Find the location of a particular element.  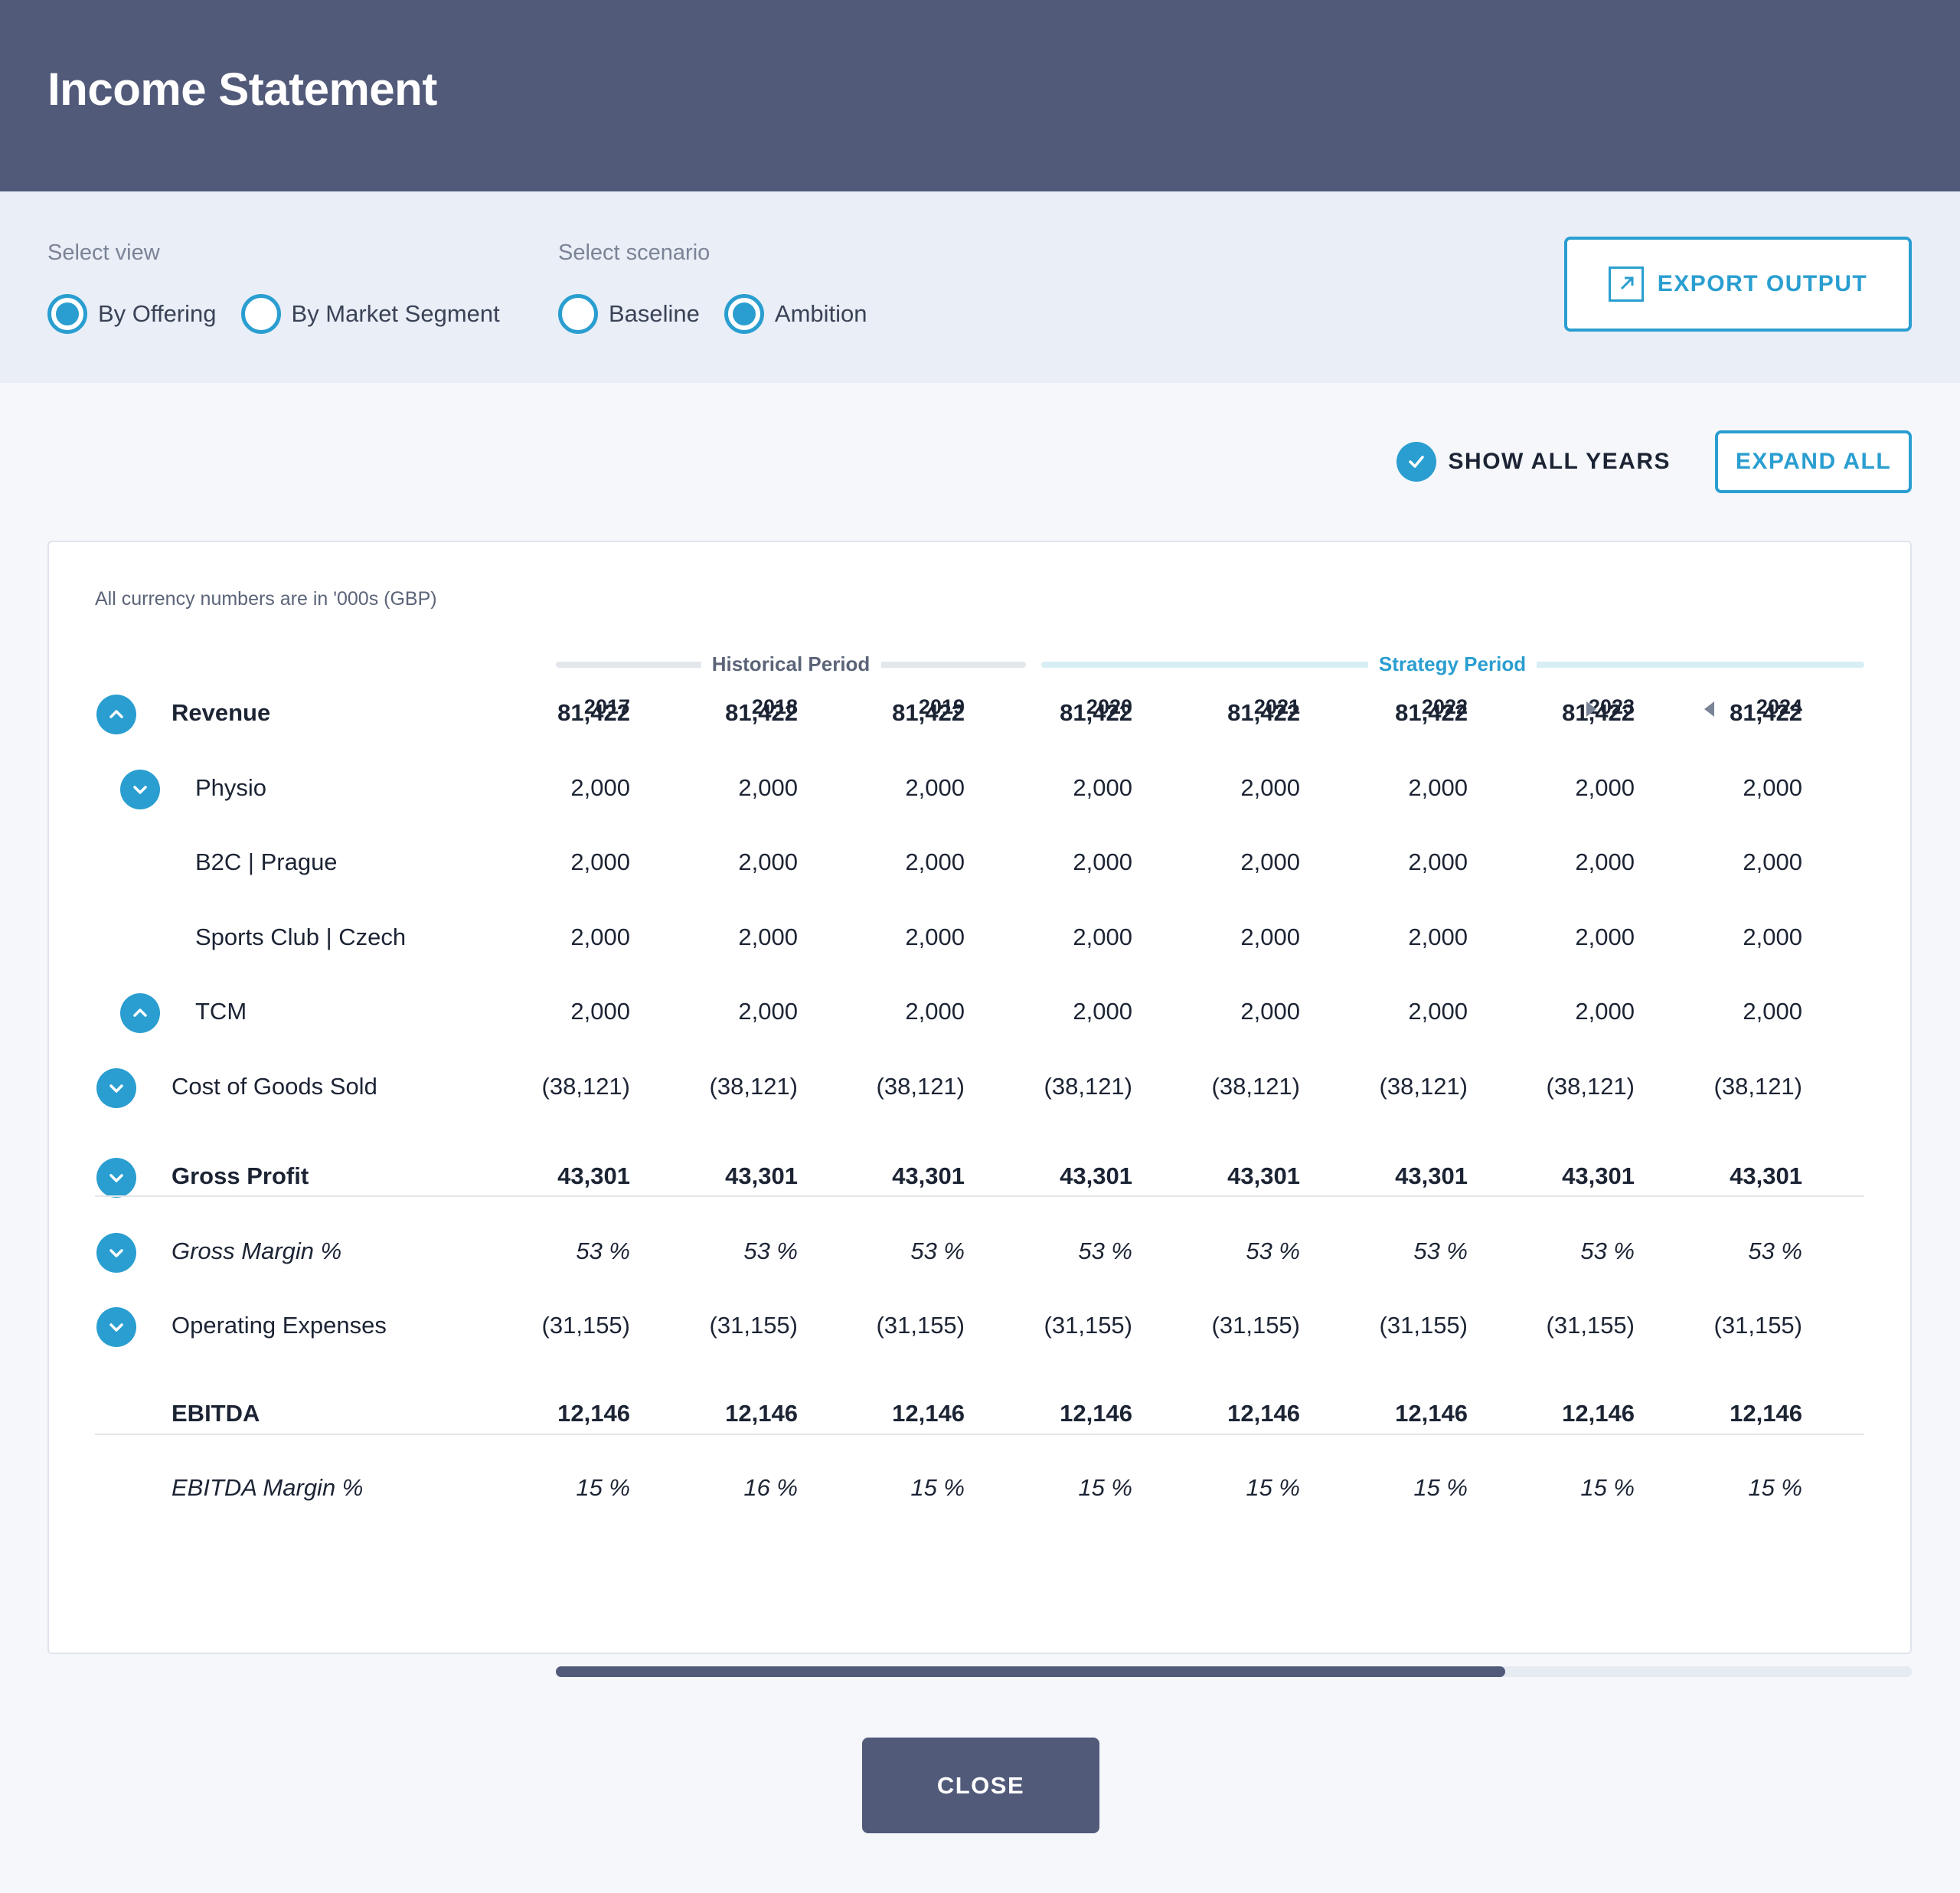

radio-ambition: Ambition is located at coordinates (795, 314).